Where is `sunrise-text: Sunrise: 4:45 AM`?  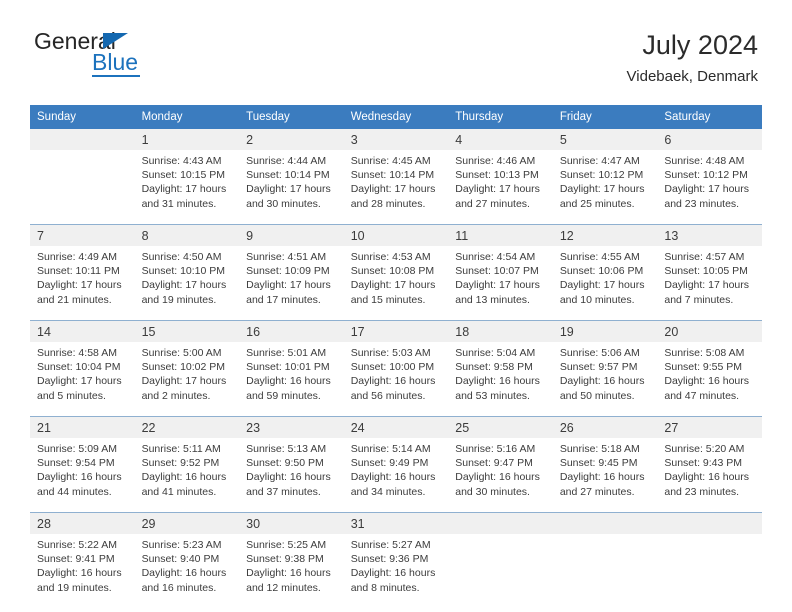
sunrise-text: Sunrise: 4:45 AM is located at coordinates (390, 161).